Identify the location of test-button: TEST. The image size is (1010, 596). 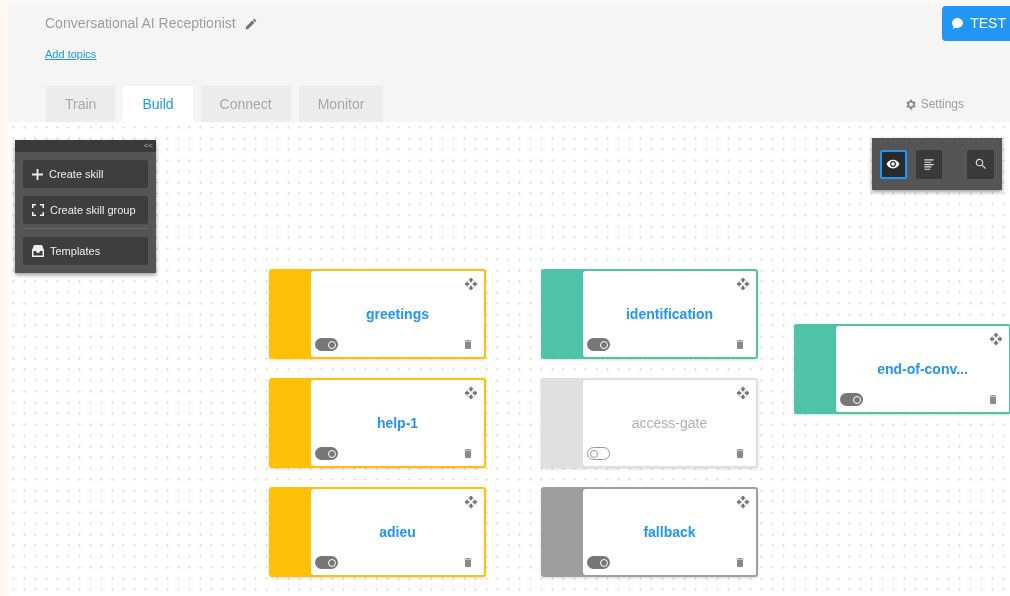
(976, 23).